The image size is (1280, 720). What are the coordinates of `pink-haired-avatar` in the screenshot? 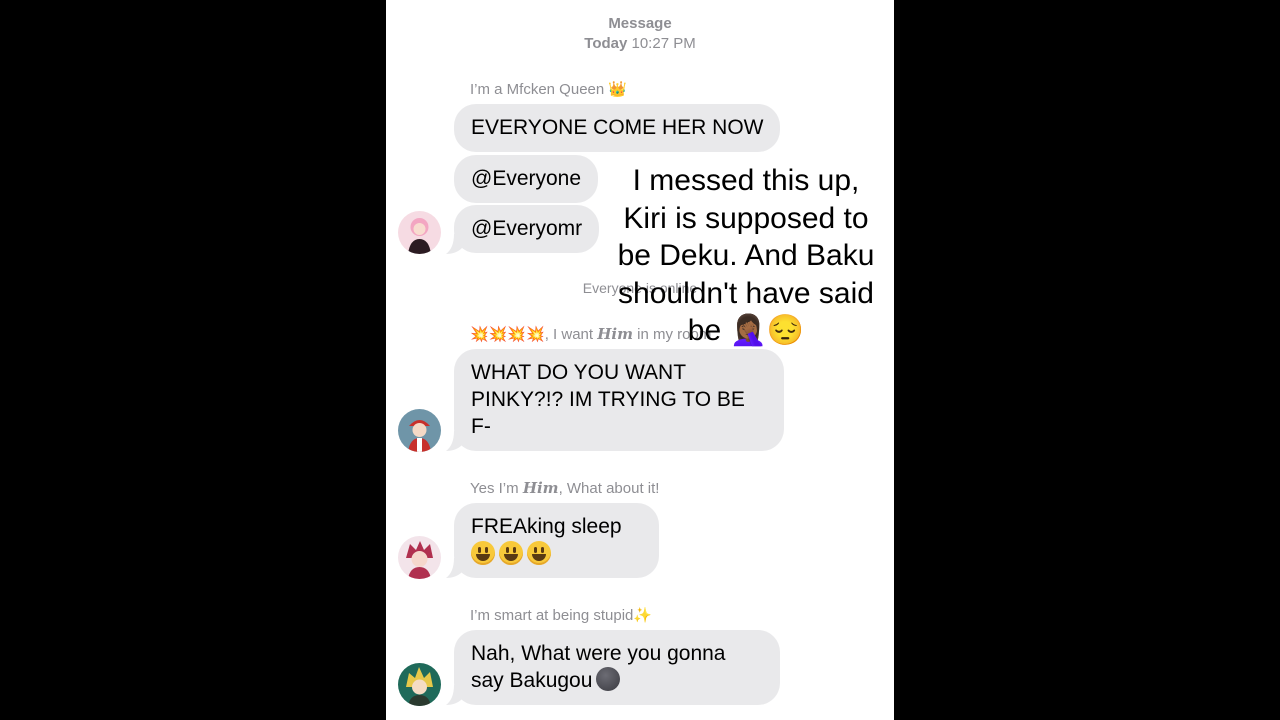 It's located at (419, 232).